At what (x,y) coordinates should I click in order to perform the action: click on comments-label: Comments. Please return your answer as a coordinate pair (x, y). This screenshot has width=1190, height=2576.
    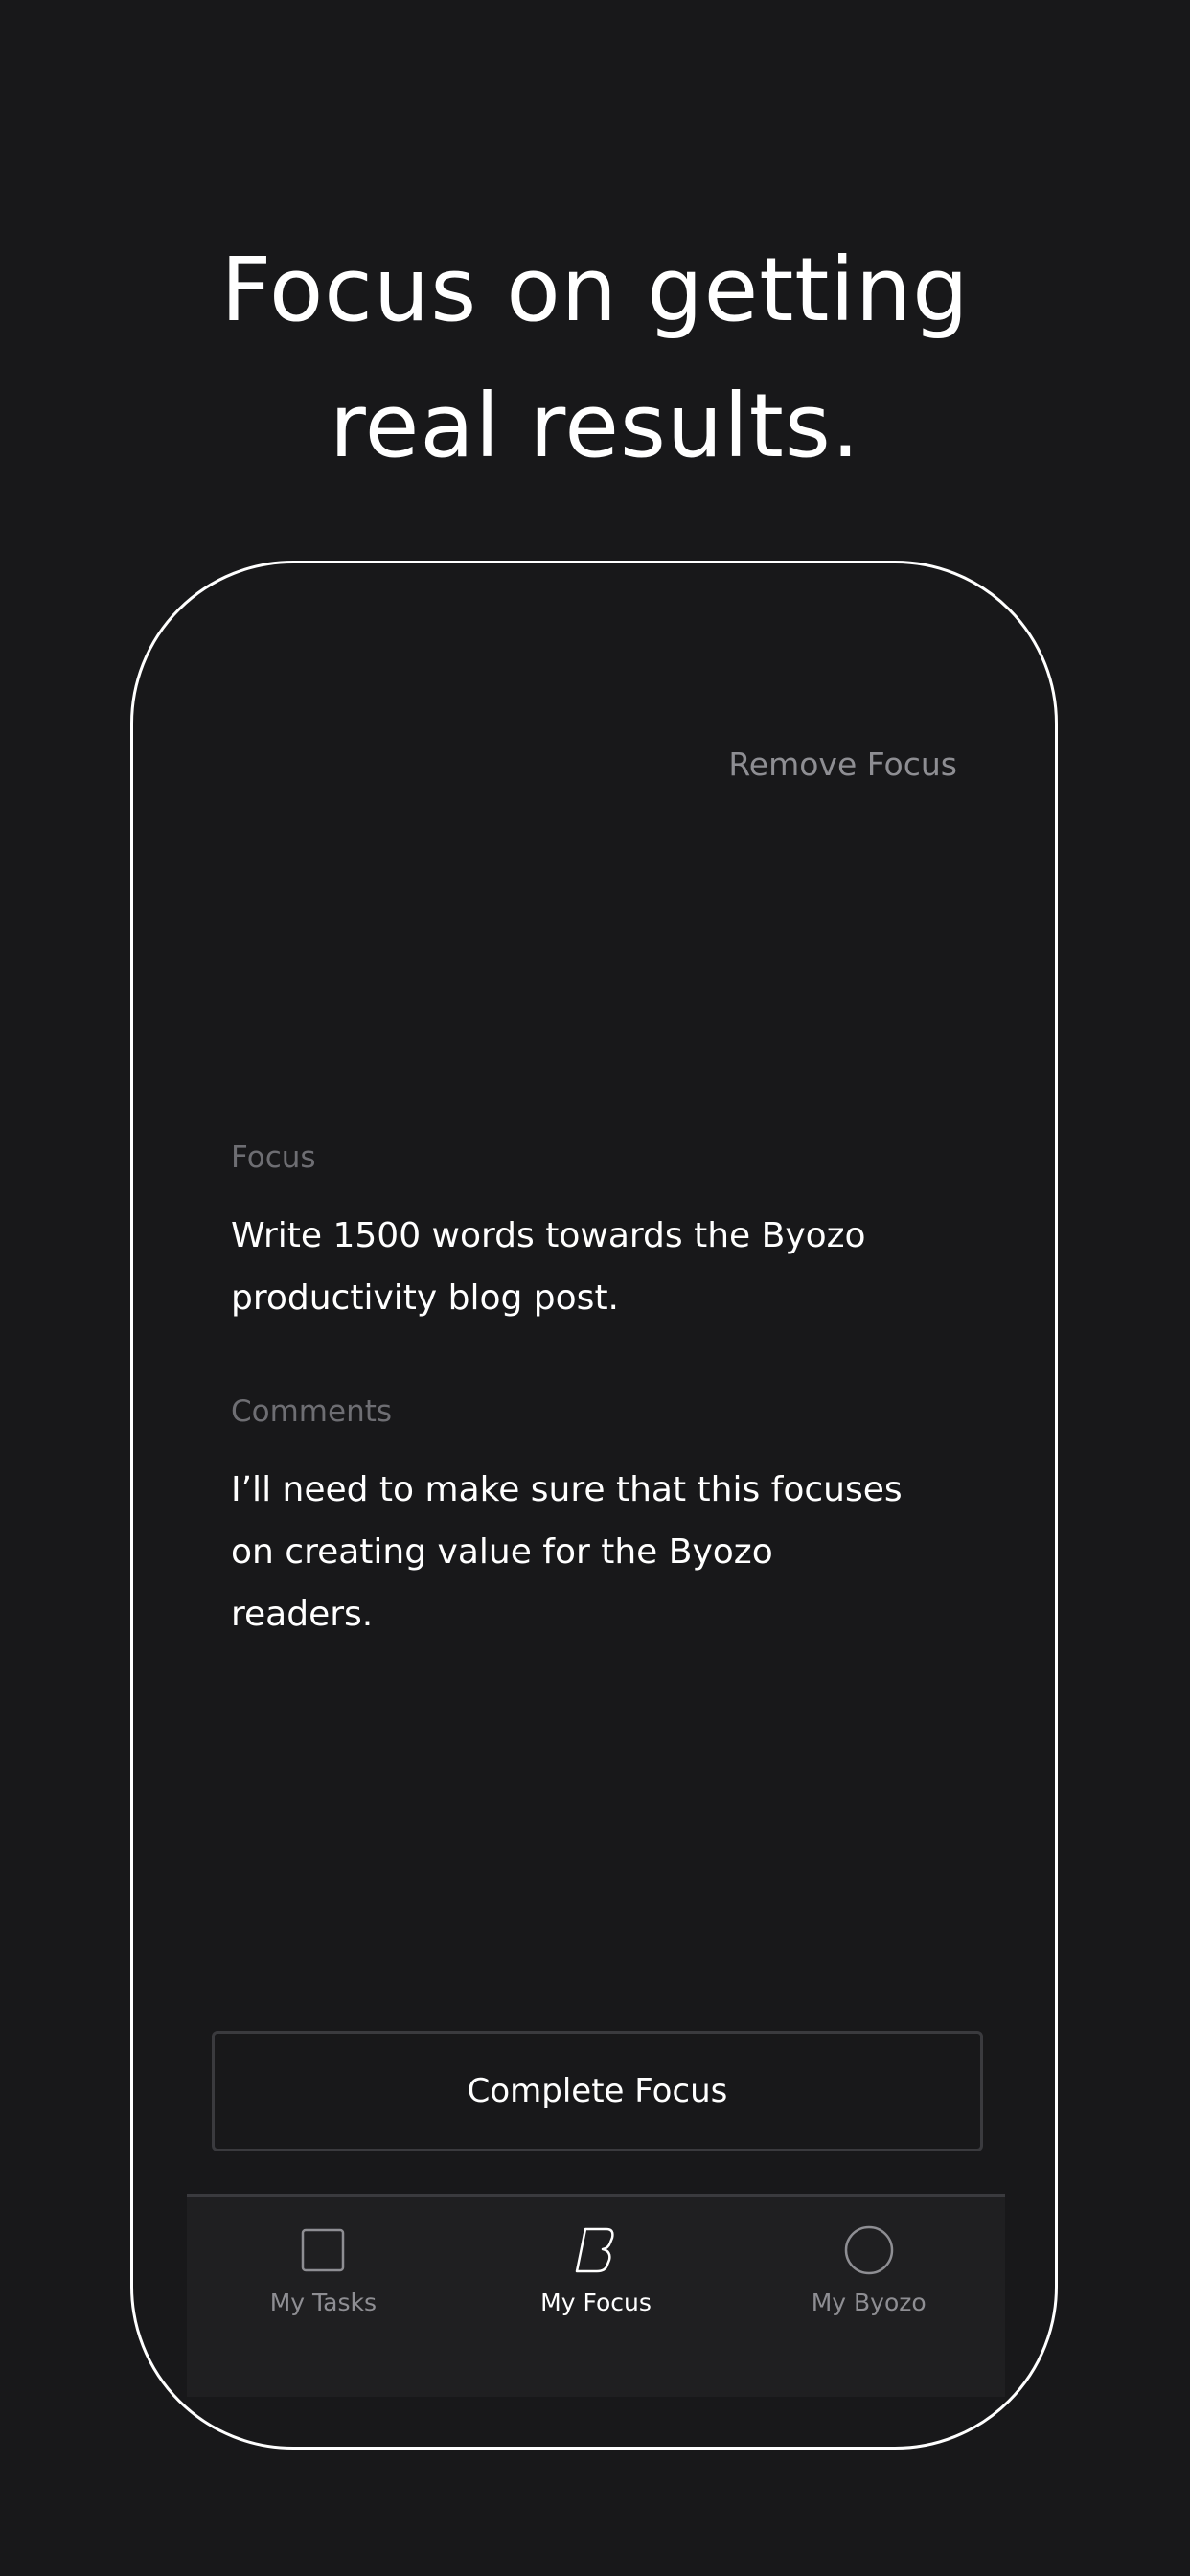
    Looking at the image, I should click on (312, 1411).